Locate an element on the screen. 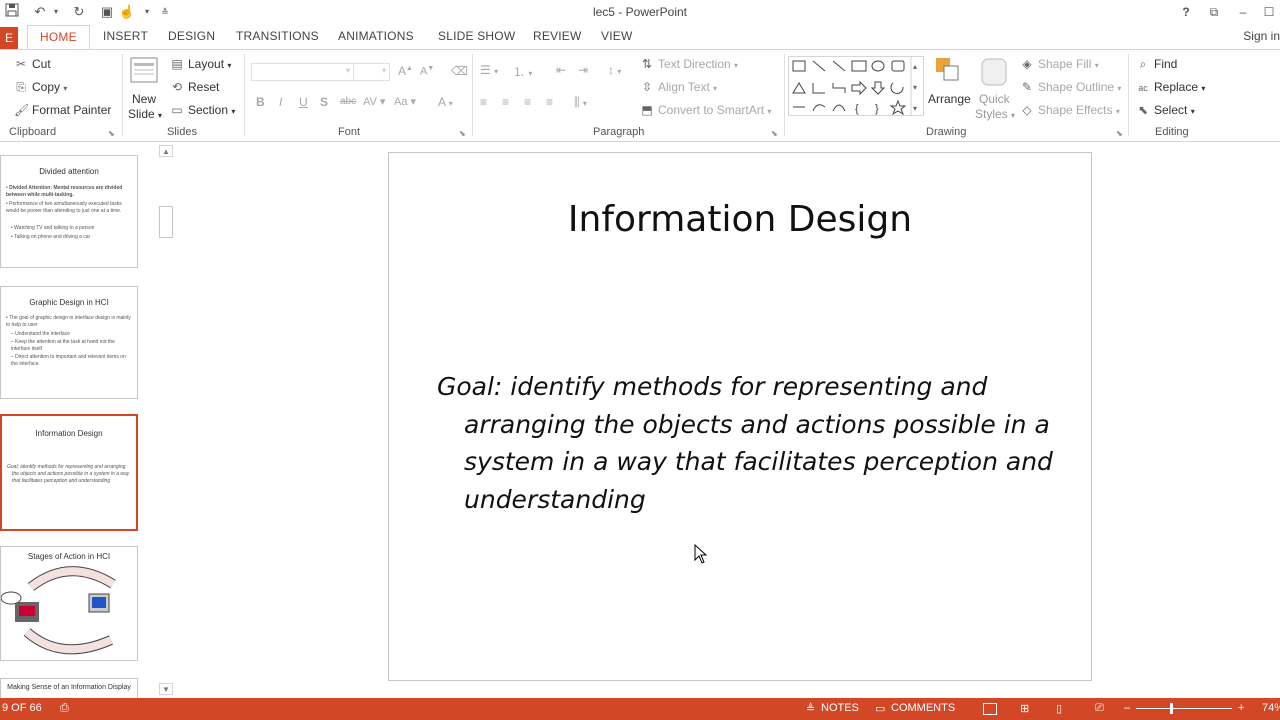  new-slide-icon is located at coordinates (145, 70).